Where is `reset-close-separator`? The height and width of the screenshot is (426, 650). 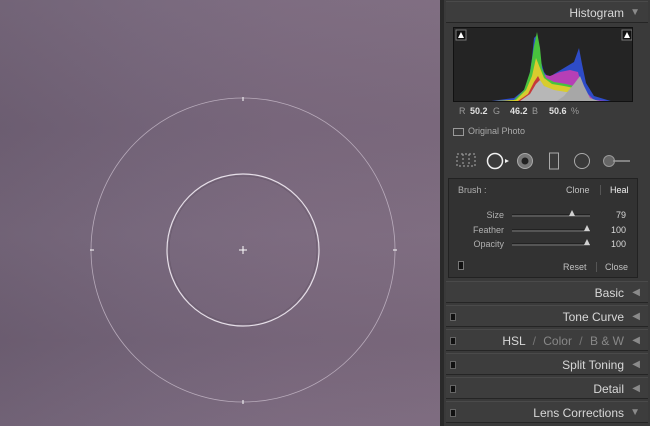 reset-close-separator is located at coordinates (596, 267).